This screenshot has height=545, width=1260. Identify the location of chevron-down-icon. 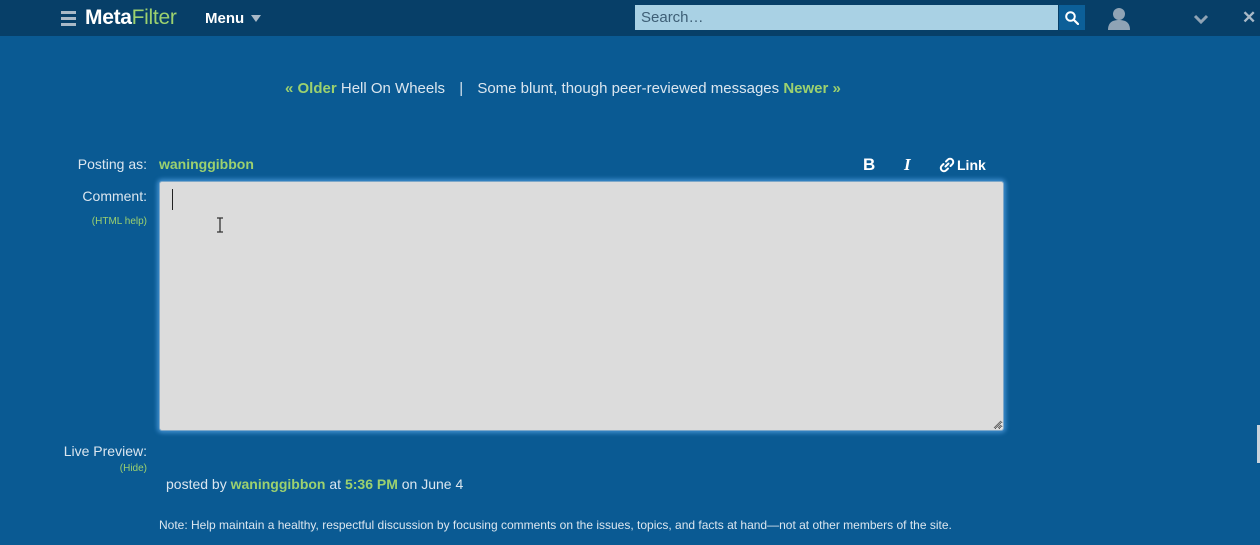
(1201, 19).